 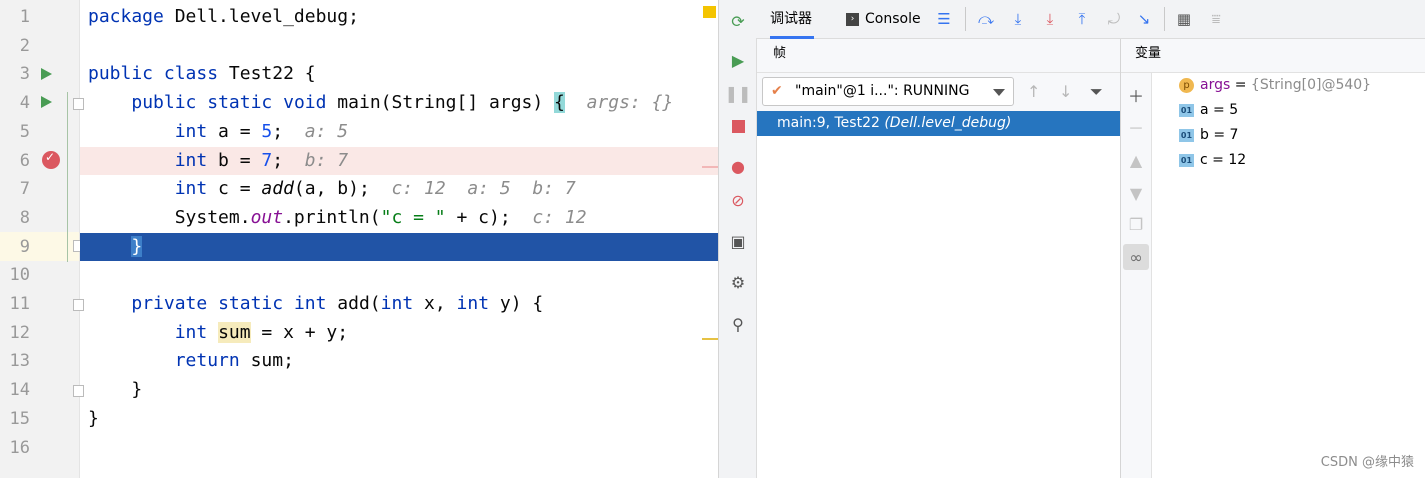 I want to click on step-out-icon: ⤒, so click(x=1082, y=19).